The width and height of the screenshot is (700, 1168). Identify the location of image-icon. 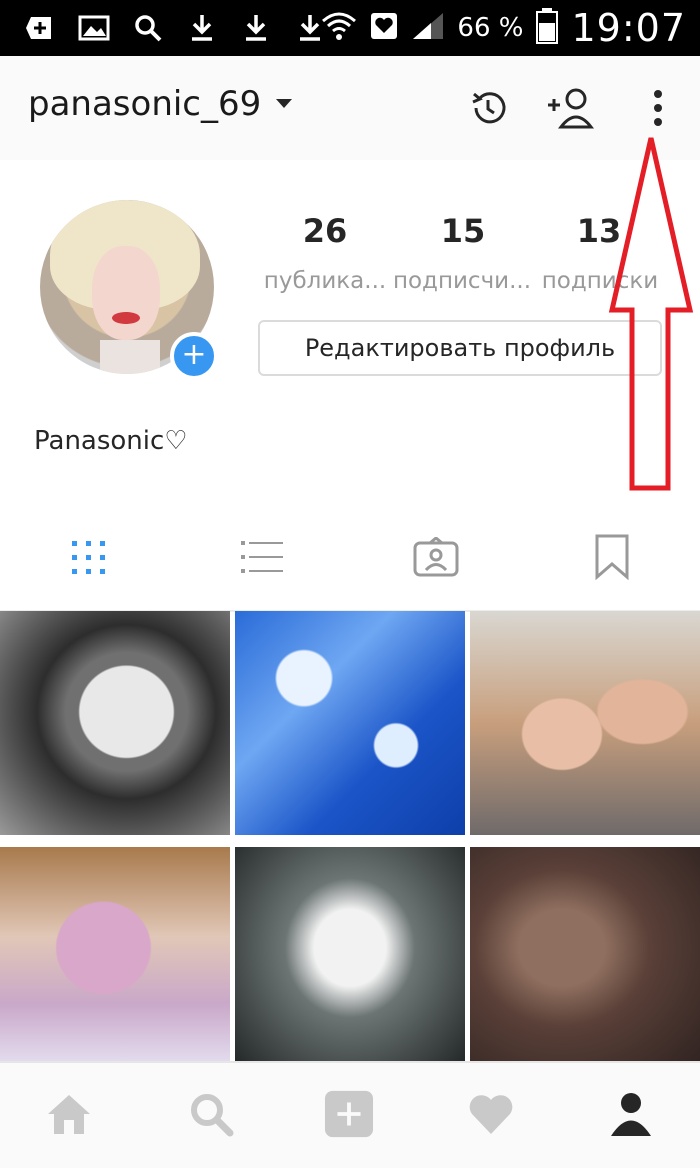
(94, 28).